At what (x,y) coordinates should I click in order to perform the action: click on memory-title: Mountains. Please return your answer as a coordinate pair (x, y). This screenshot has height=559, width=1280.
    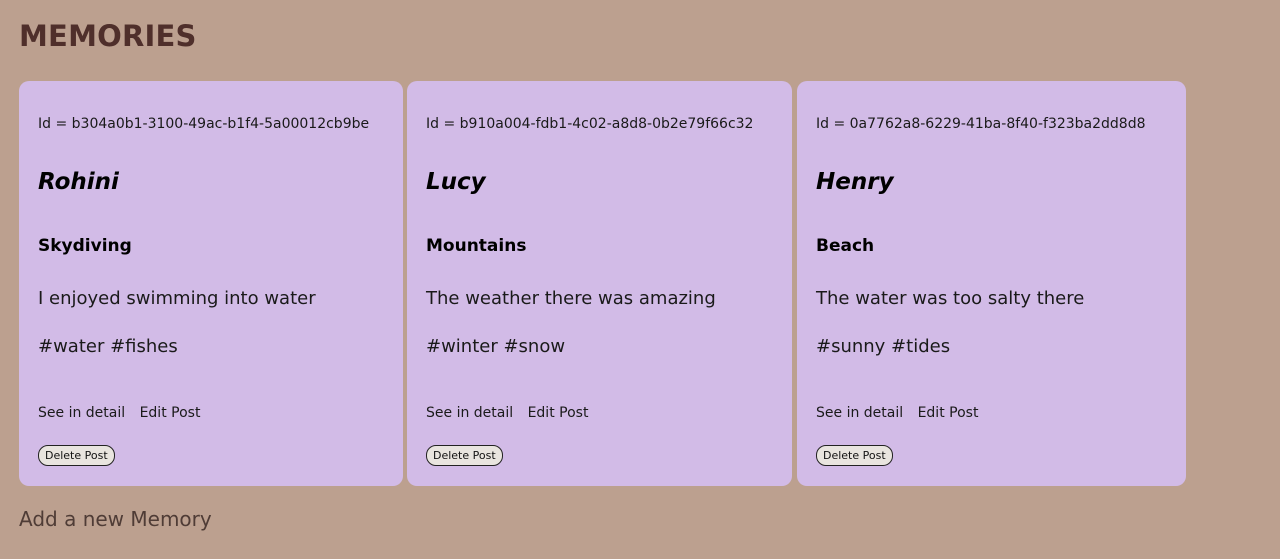
    Looking at the image, I should click on (476, 246).